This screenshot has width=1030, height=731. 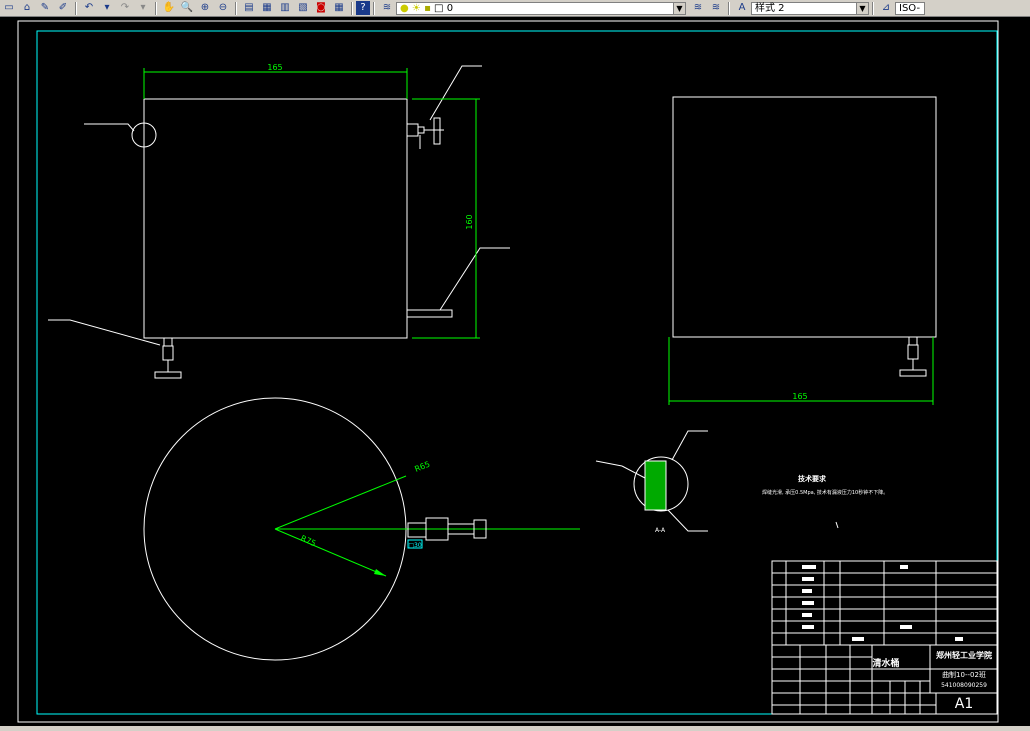 I want to click on dim-side-text: 165, so click(x=799, y=396).